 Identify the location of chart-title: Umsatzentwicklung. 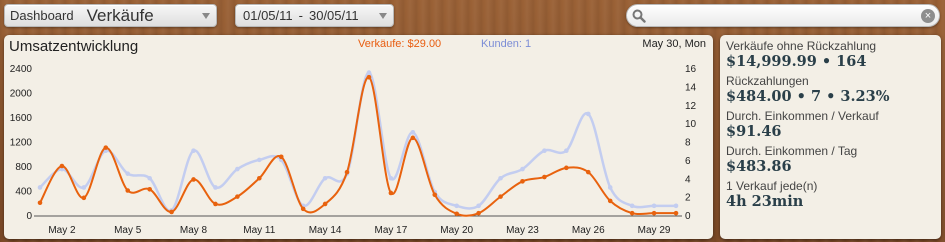
(74, 46).